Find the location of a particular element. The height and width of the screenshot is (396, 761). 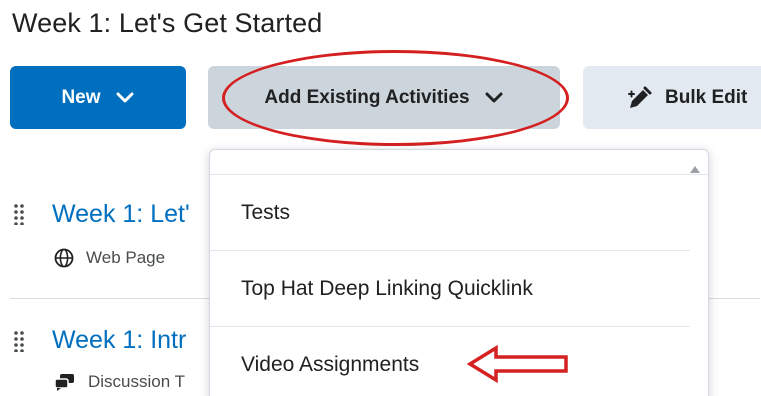

new-button: New is located at coordinates (98, 97).